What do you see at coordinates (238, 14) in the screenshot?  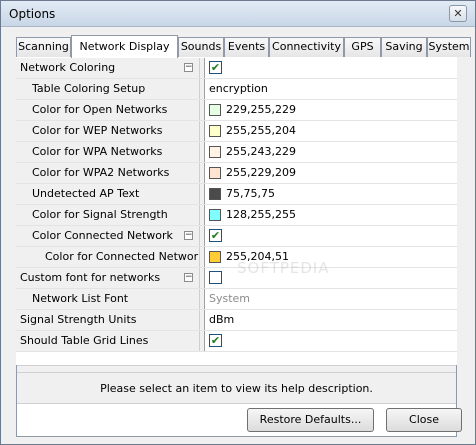 I see `title-bar: Options ✕` at bounding box center [238, 14].